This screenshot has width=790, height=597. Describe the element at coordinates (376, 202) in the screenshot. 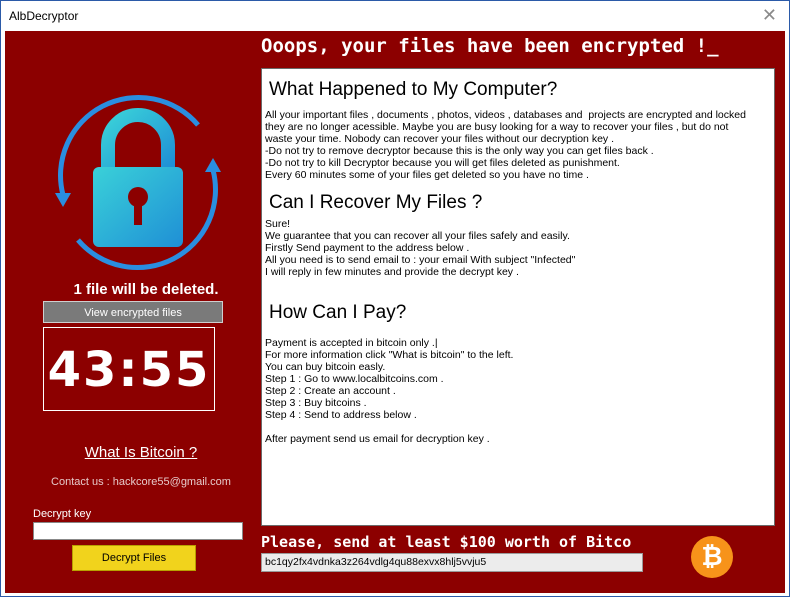

I see `section-heading-recover: Can I Recover My Files ?` at that location.